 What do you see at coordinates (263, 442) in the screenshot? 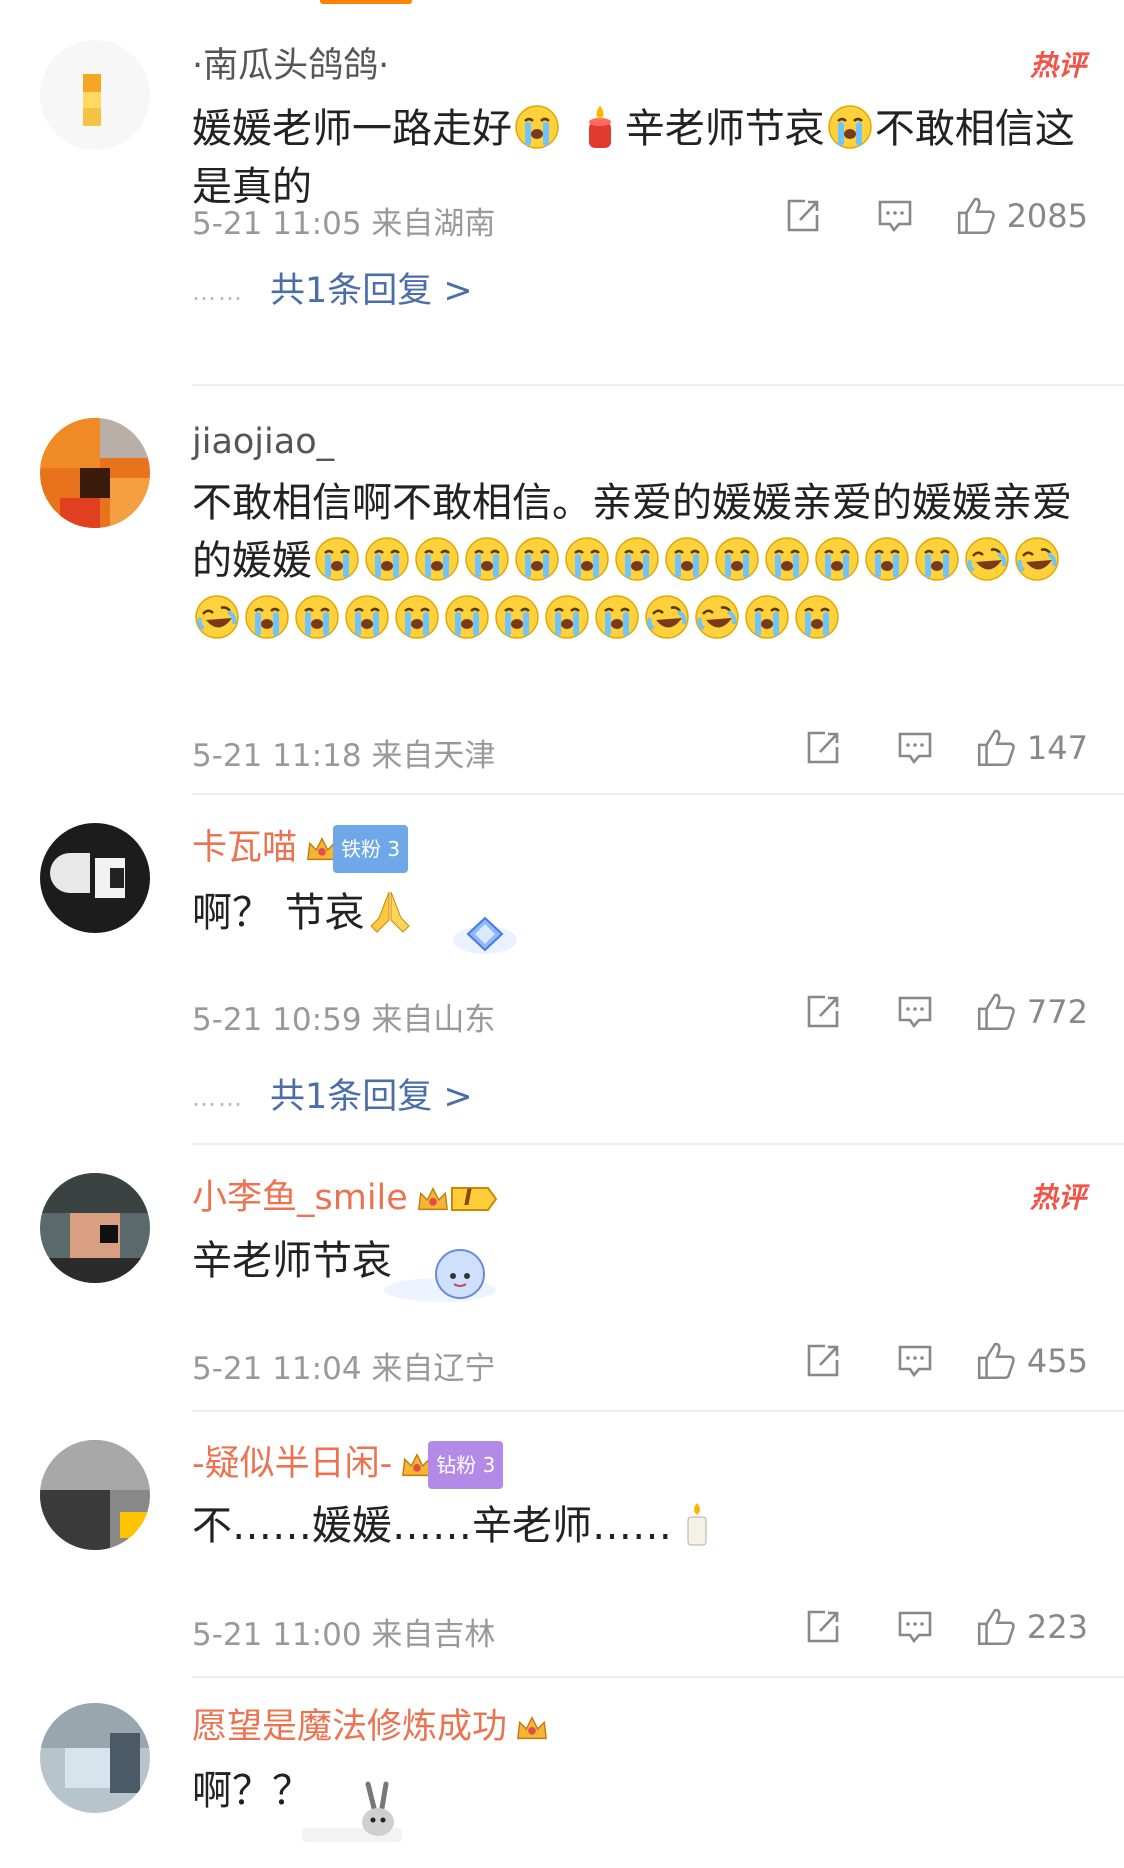
I see `username: jiaojiao_` at bounding box center [263, 442].